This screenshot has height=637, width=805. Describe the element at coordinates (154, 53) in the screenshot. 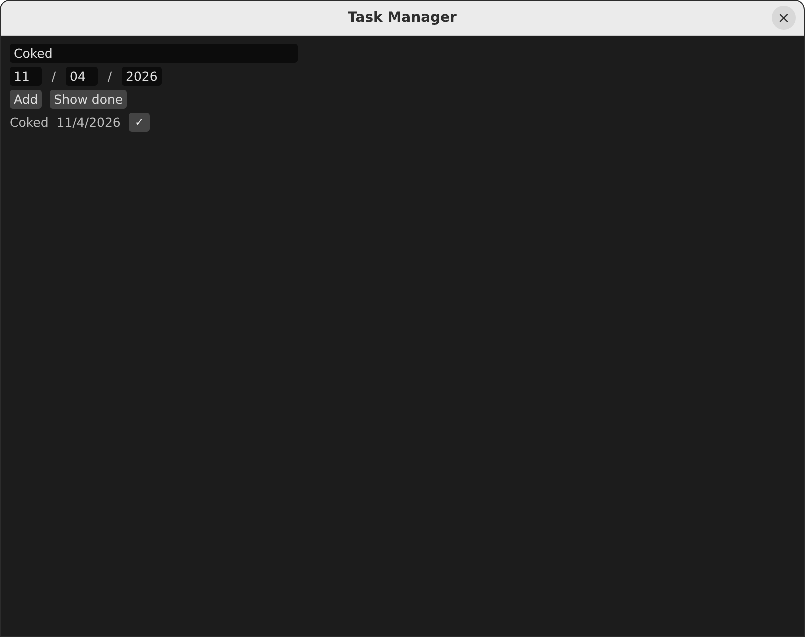

I see `task-name-field: Coked` at that location.